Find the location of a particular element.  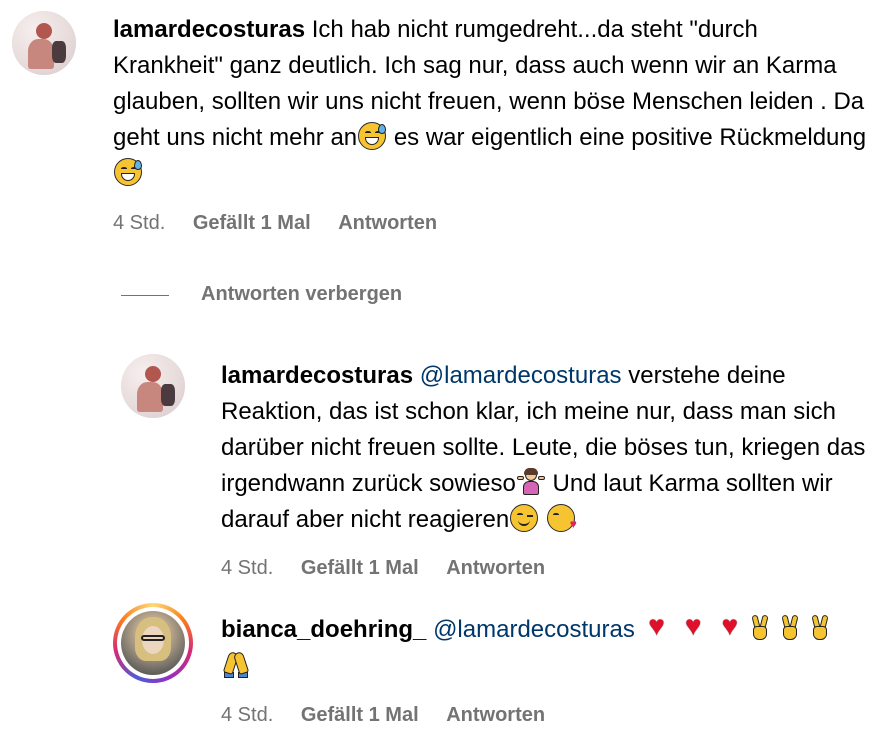

story-ring-avatar is located at coordinates (153, 643).